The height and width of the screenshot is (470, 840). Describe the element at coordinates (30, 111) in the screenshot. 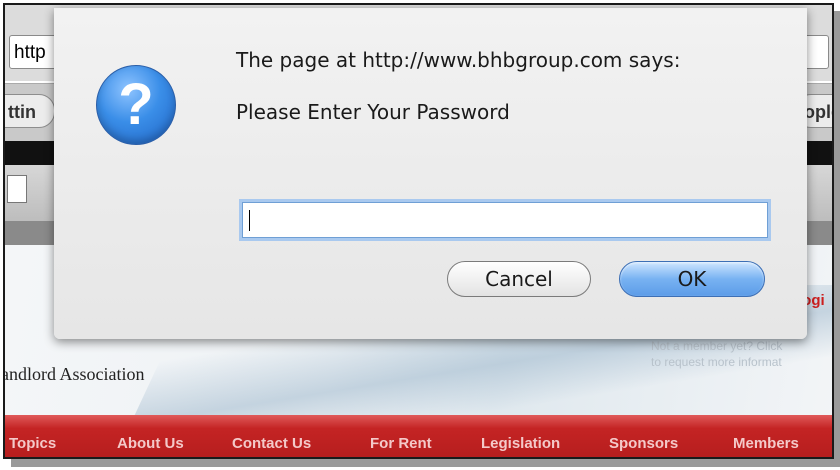

I see `bookmark-left: ttin` at that location.